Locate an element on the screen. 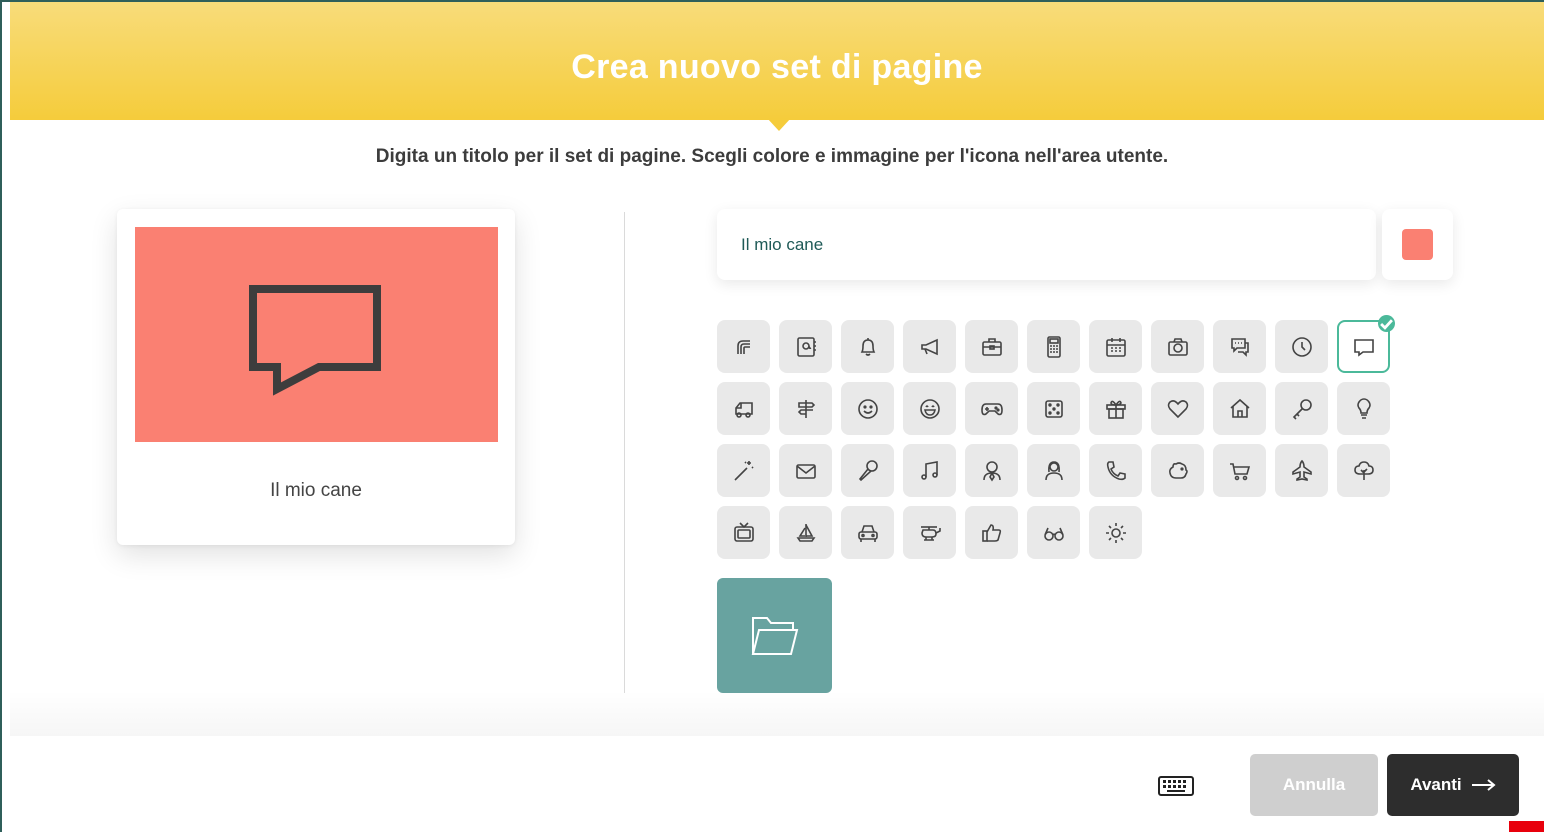  bell-icon is located at coordinates (867, 346).